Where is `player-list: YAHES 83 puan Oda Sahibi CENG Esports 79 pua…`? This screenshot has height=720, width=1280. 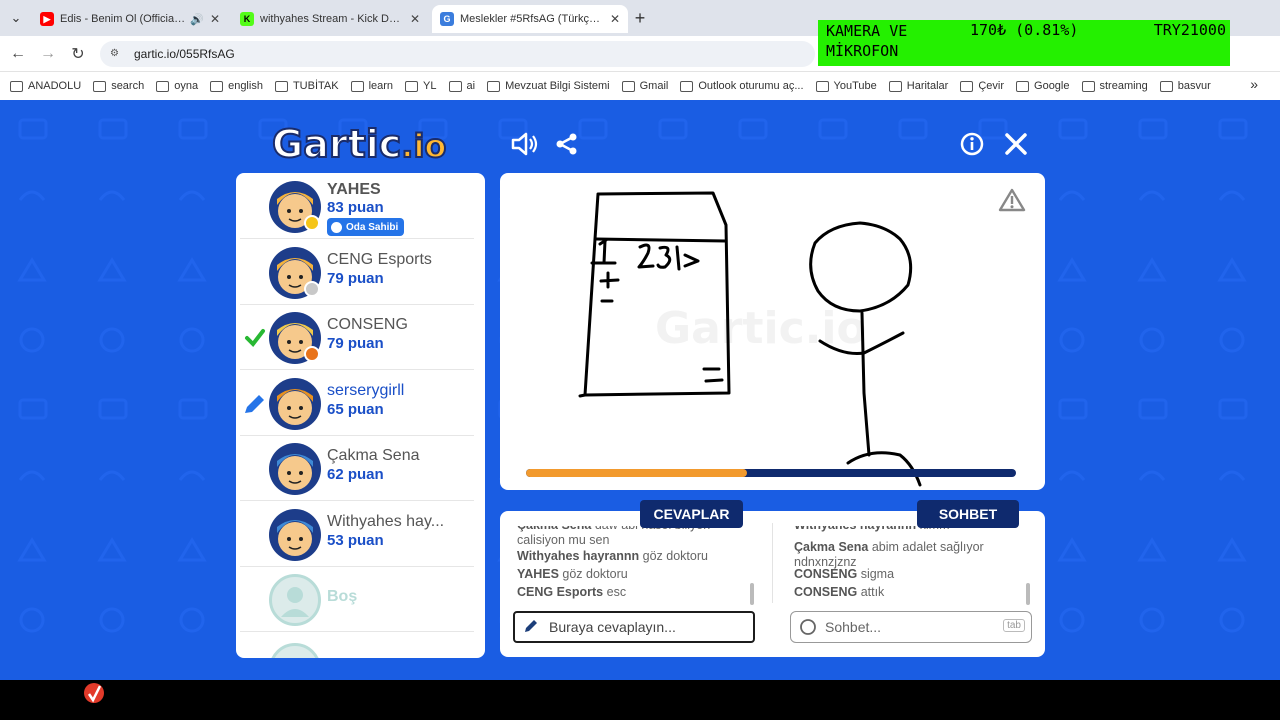 player-list: YAHES 83 puan Oda Sahibi CENG Esports 79 pua… is located at coordinates (360, 415).